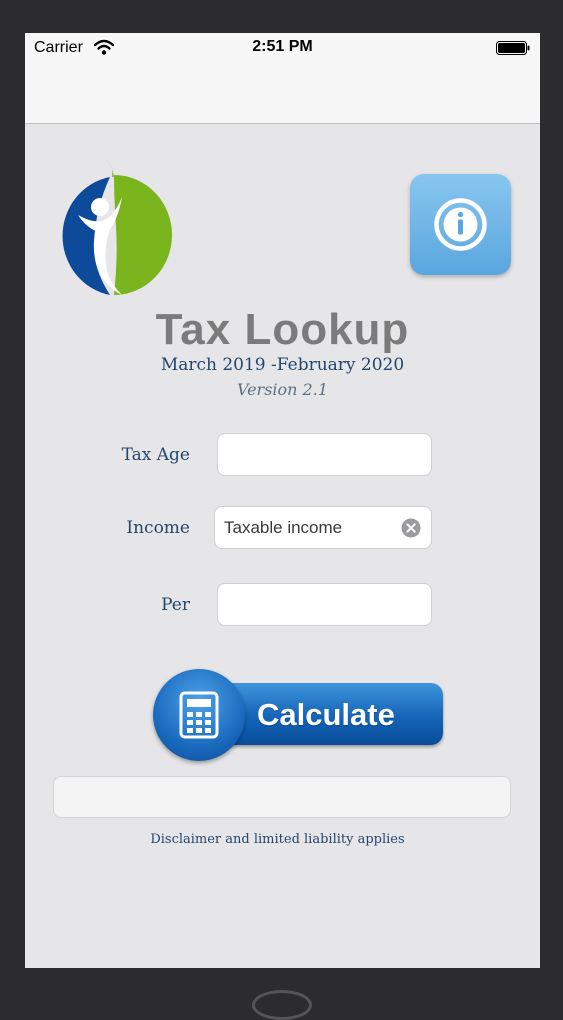  I want to click on calculator-icon, so click(199, 715).